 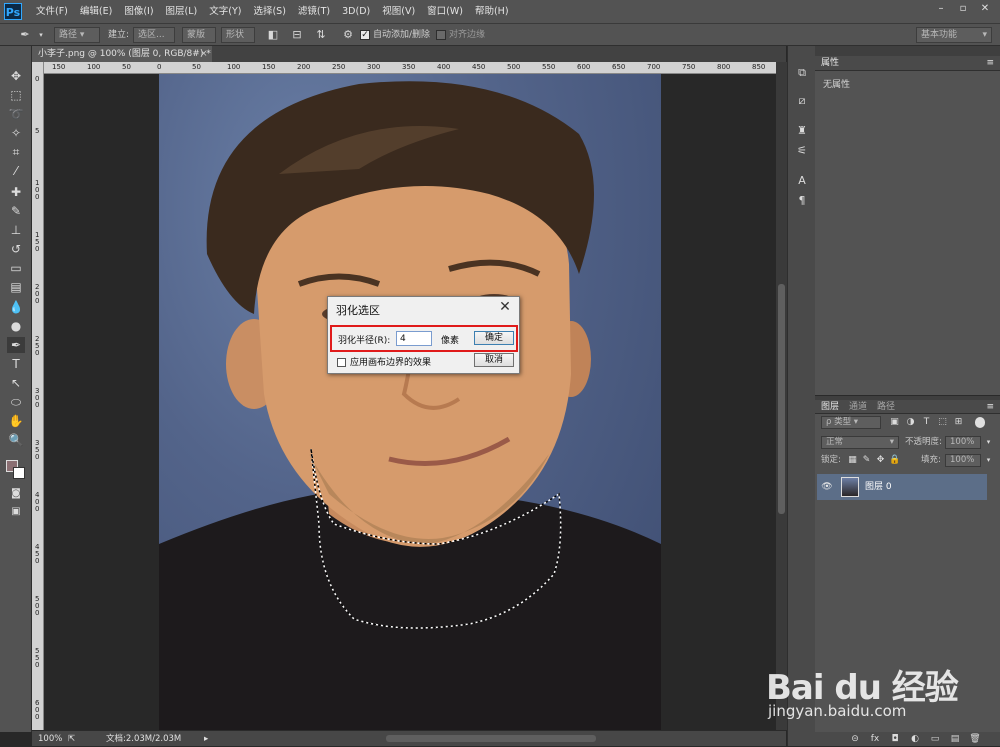 What do you see at coordinates (297, 35) in the screenshot?
I see `path-alignment-icon: ⊟` at bounding box center [297, 35].